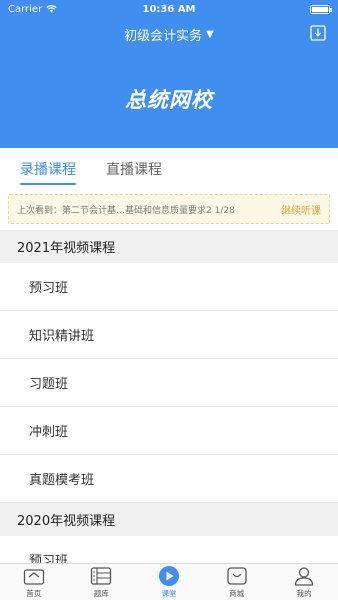  I want to click on chevron-down-icon: ▼, so click(210, 34).